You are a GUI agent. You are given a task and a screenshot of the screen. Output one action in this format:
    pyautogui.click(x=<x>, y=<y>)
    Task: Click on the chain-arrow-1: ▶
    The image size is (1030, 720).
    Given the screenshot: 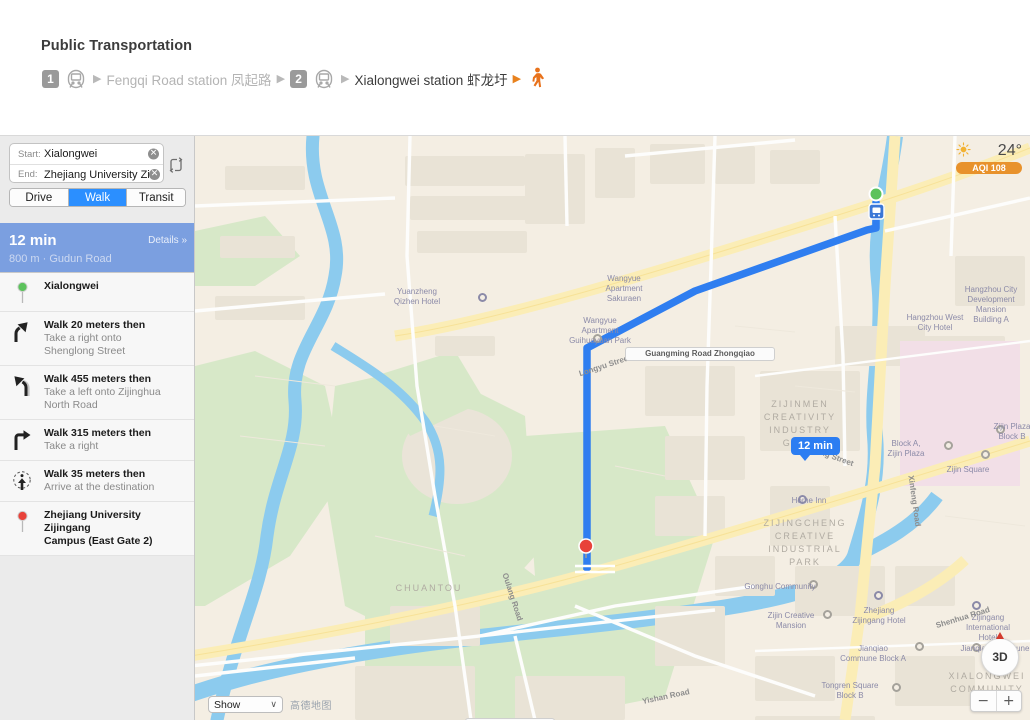 What is the action you would take?
    pyautogui.click(x=97, y=78)
    